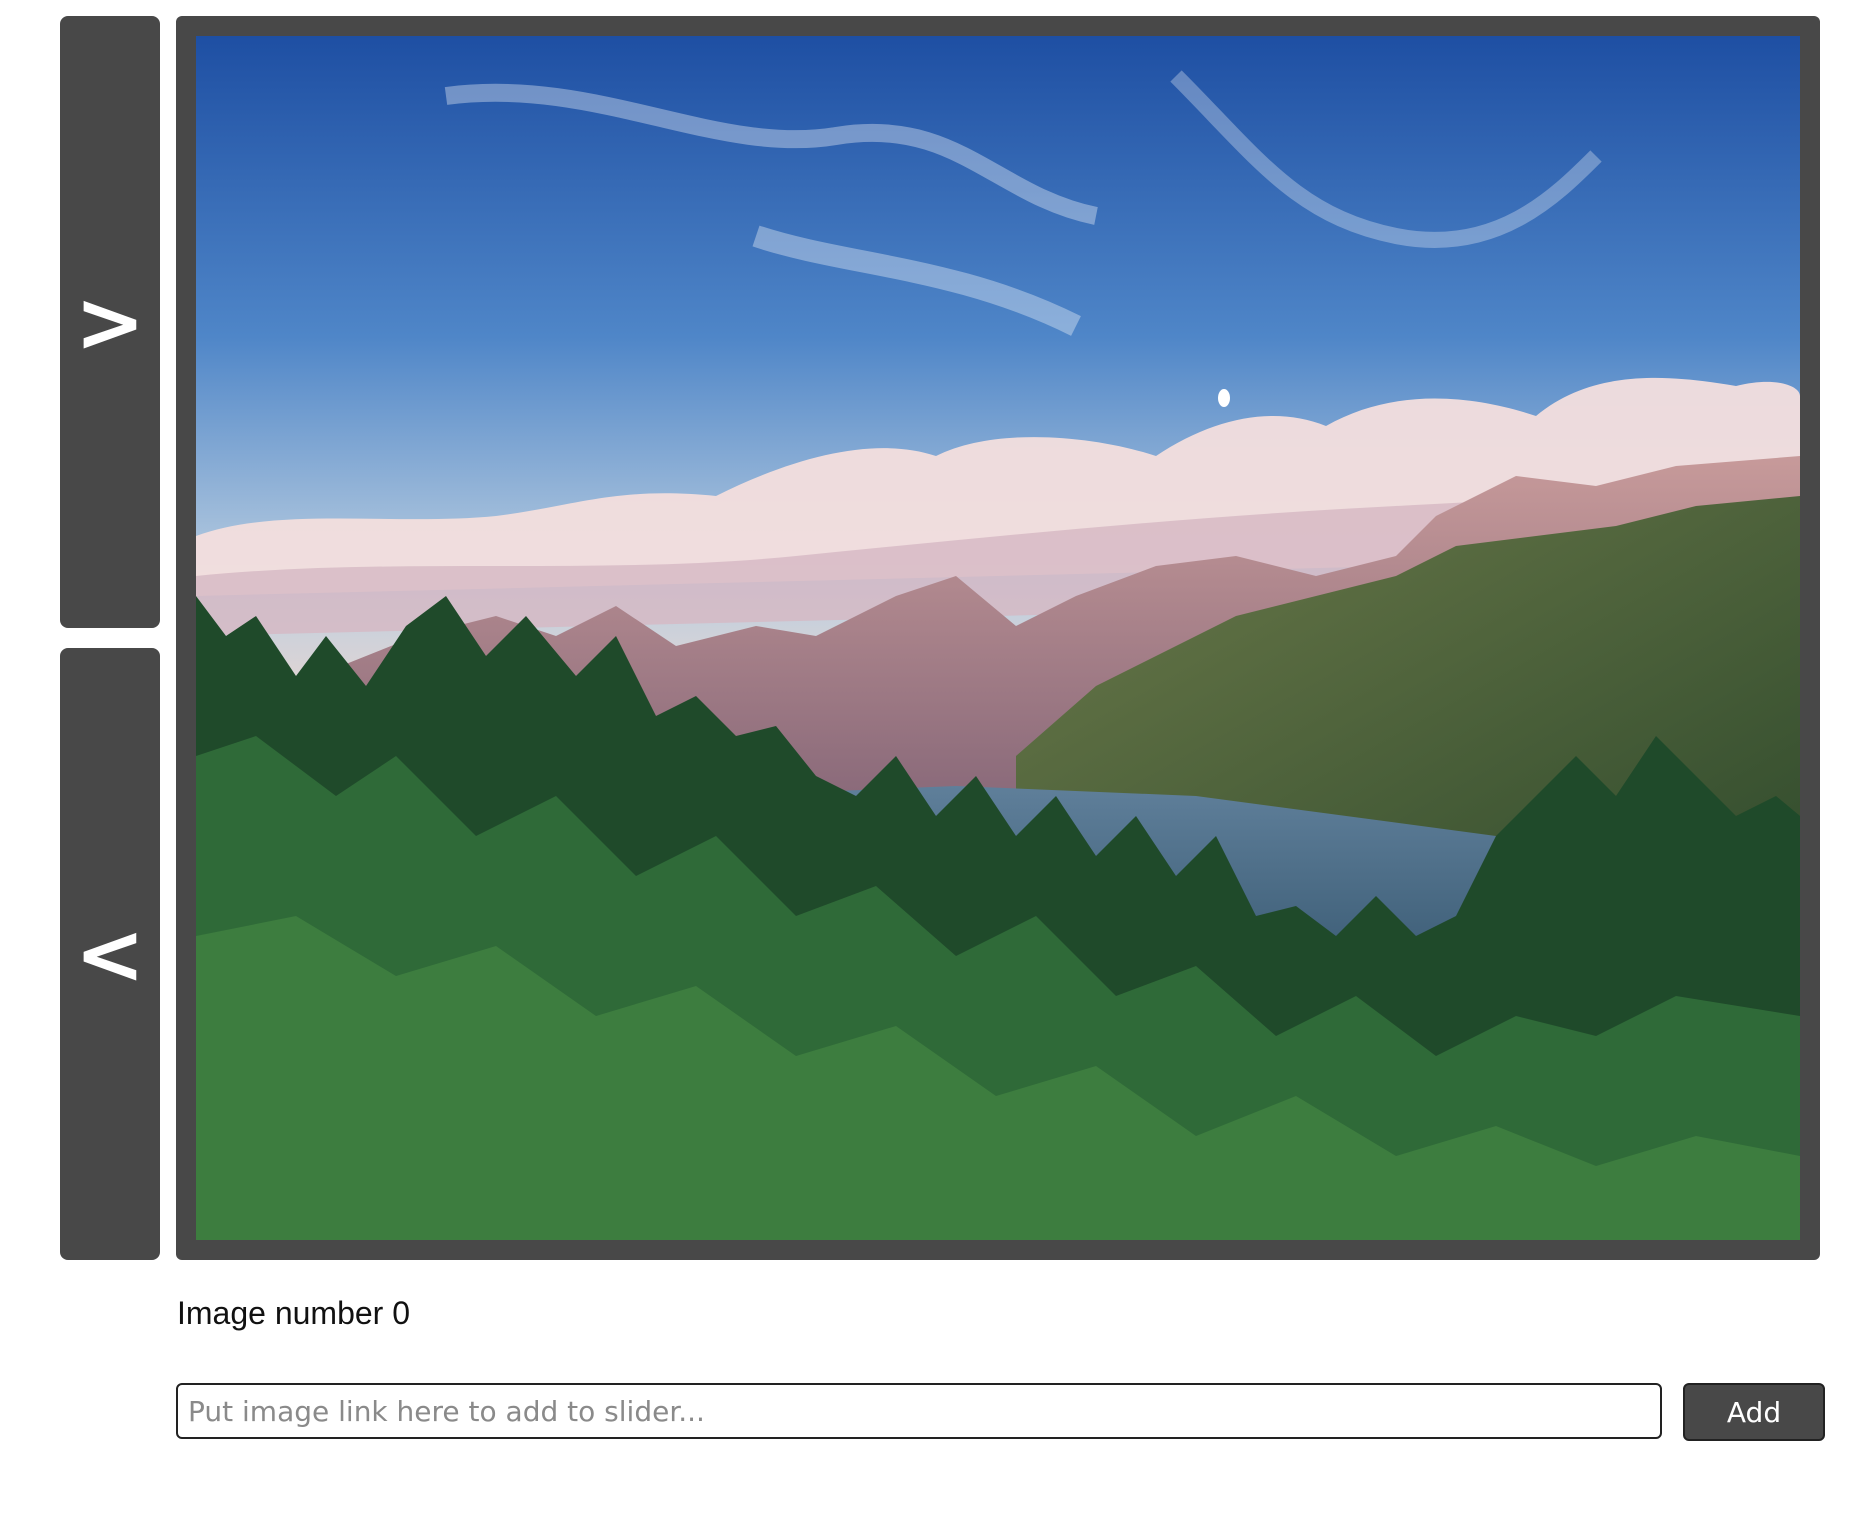 The height and width of the screenshot is (1516, 1876). I want to click on add-image-button: Add, so click(1754, 1412).